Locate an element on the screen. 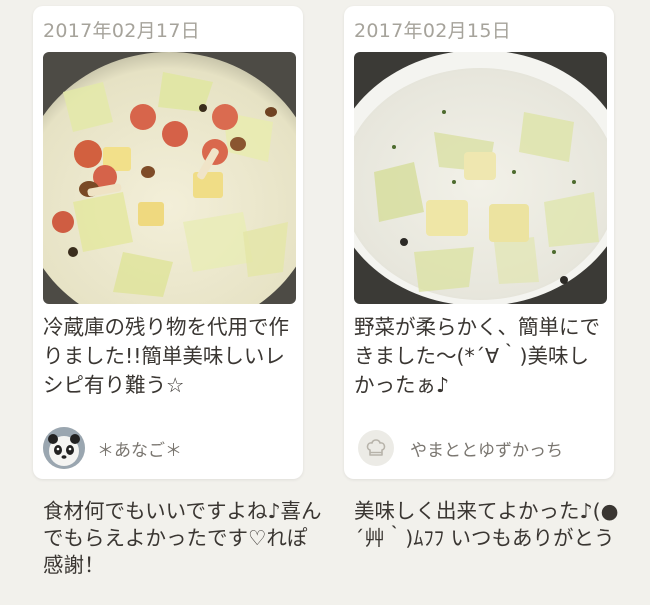  report-title: 冷蔵庫の残り物を代用で作りました!!簡単美味しいレシピ有り難う☆ is located at coordinates (166, 356).